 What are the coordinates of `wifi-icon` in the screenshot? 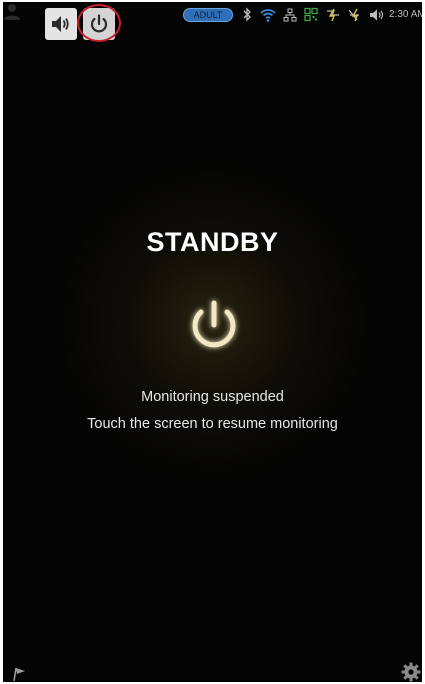 It's located at (268, 15).